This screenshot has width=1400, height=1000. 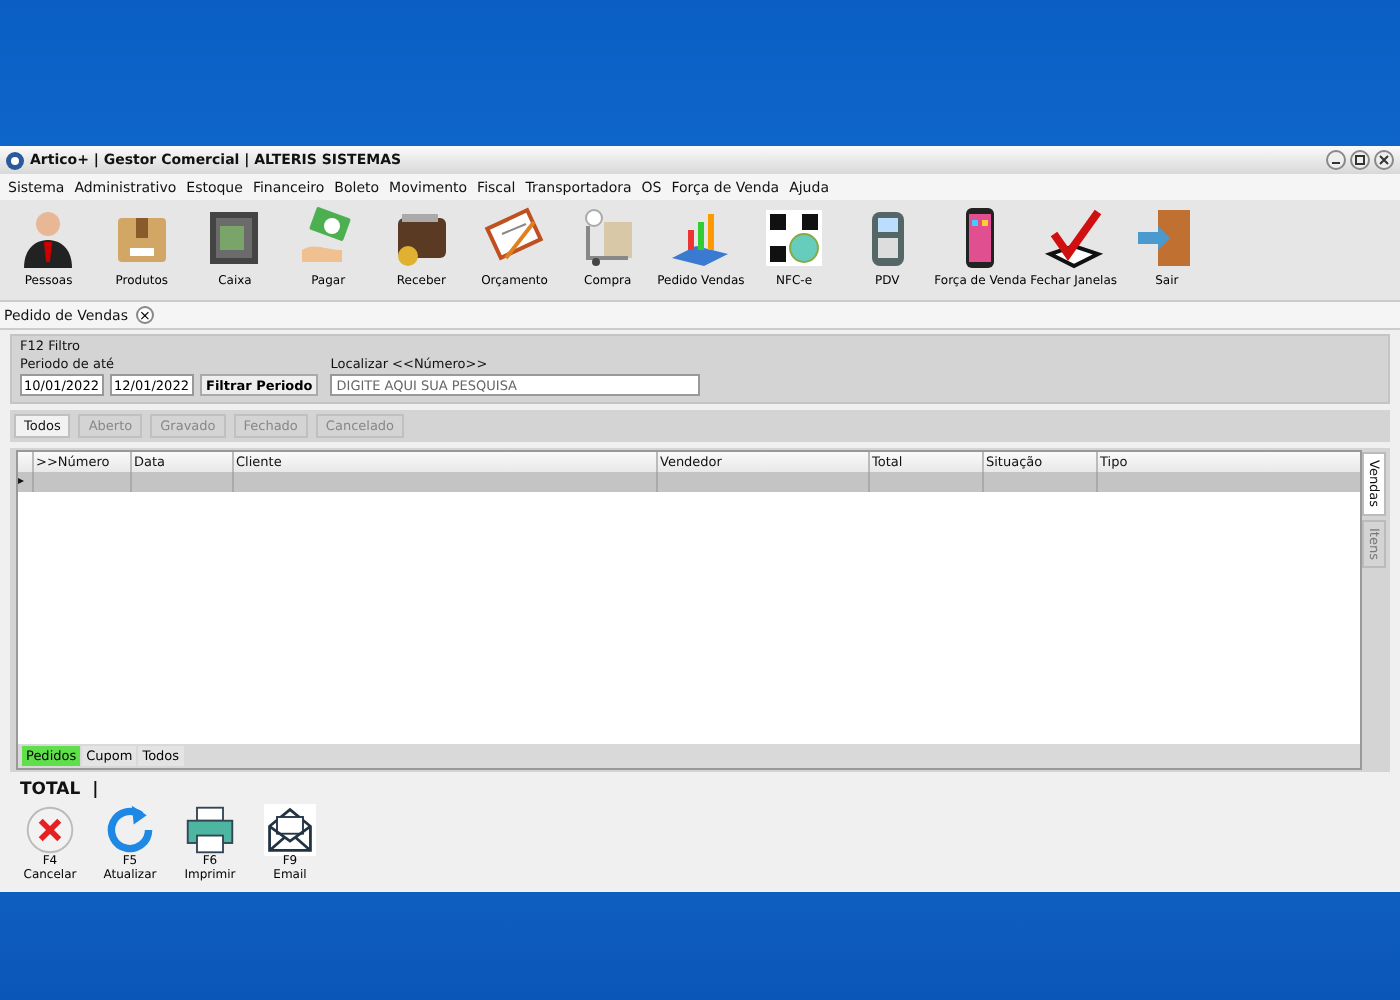 What do you see at coordinates (1384, 160) in the screenshot?
I see `close-icon` at bounding box center [1384, 160].